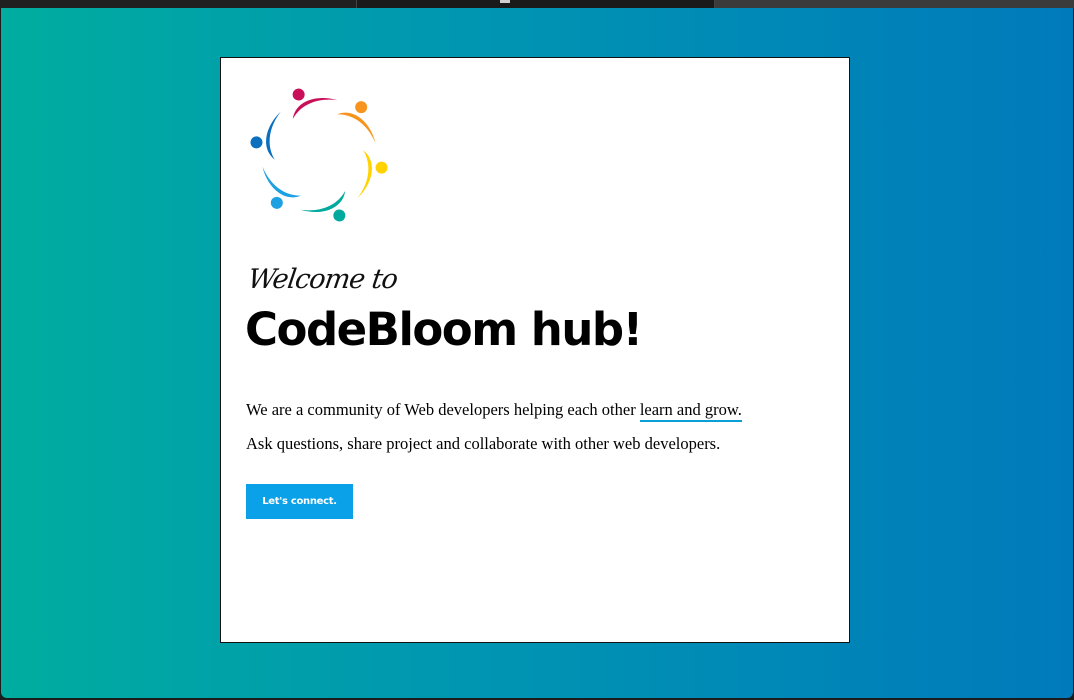 The height and width of the screenshot is (700, 1074). Describe the element at coordinates (505, 1) in the screenshot. I see `tab-indicator` at that location.